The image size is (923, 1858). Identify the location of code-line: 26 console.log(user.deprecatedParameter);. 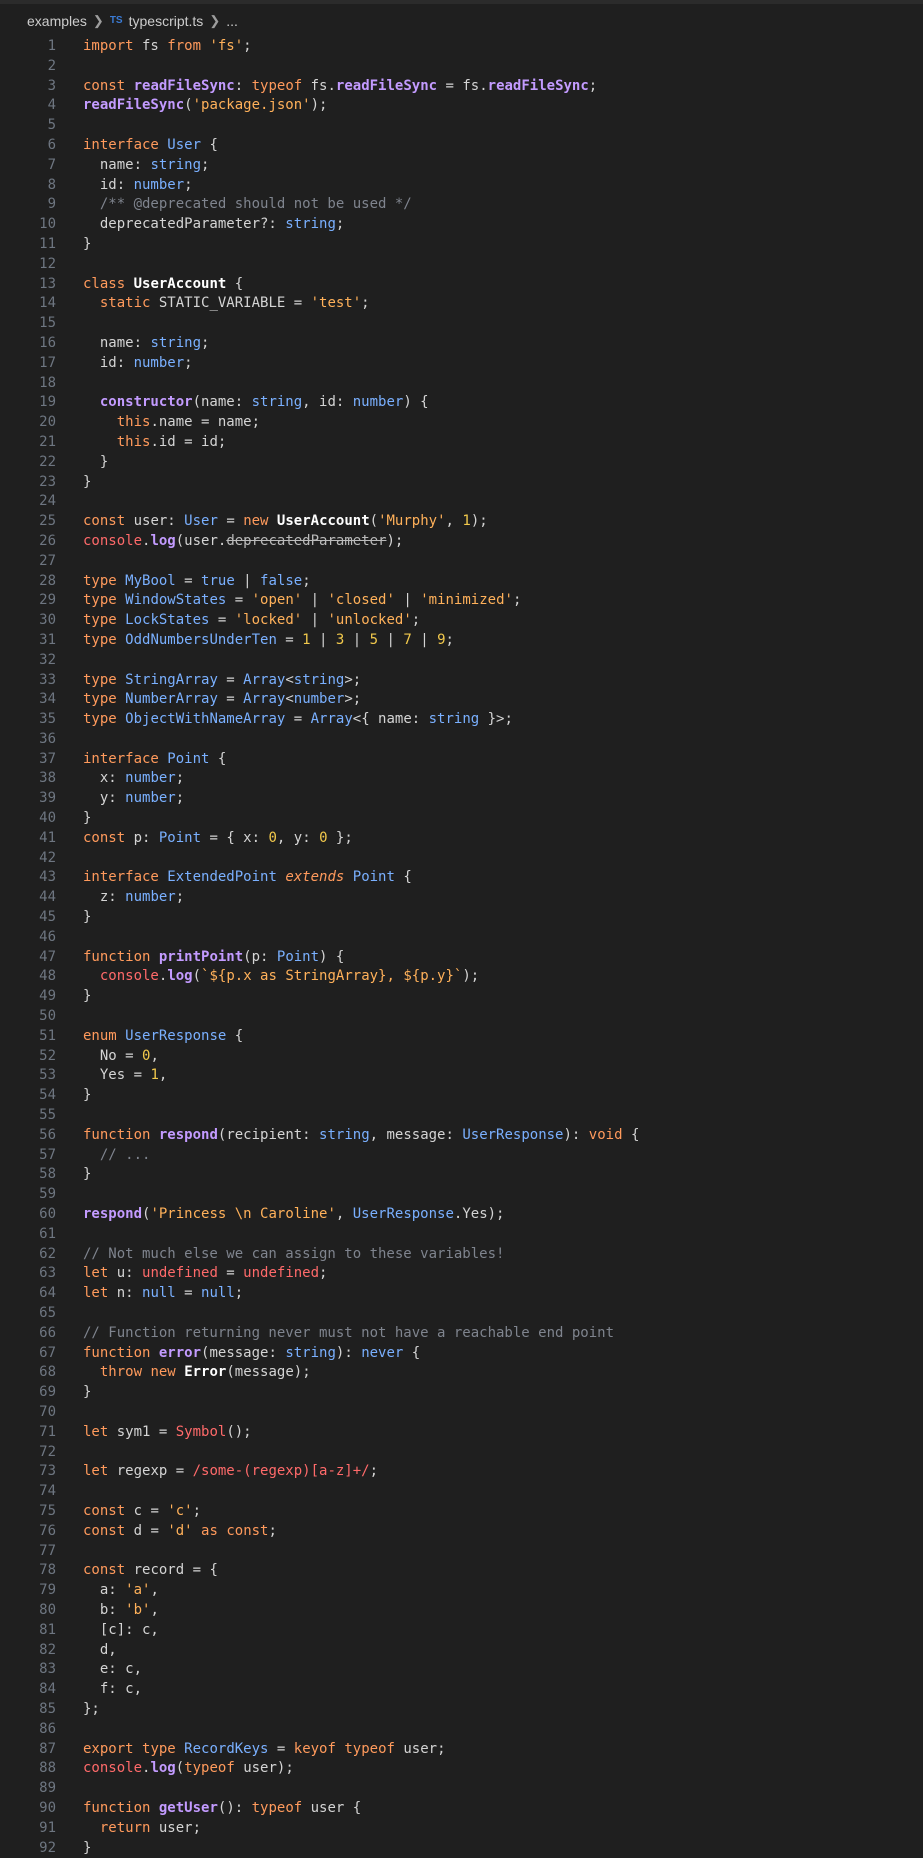
(461, 542).